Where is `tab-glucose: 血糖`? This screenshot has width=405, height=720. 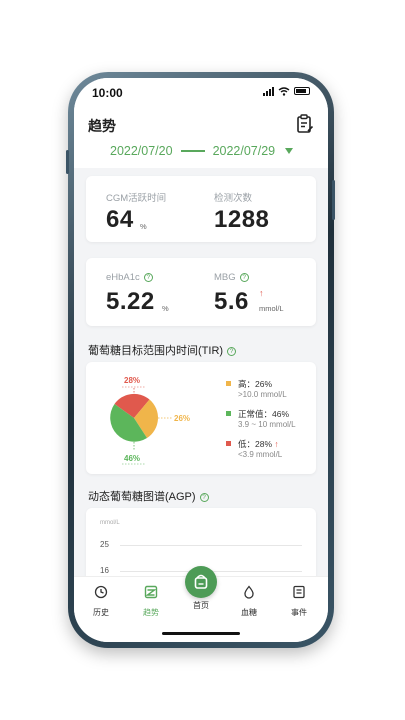
tab-glucose: 血糖 is located at coordinates (249, 601).